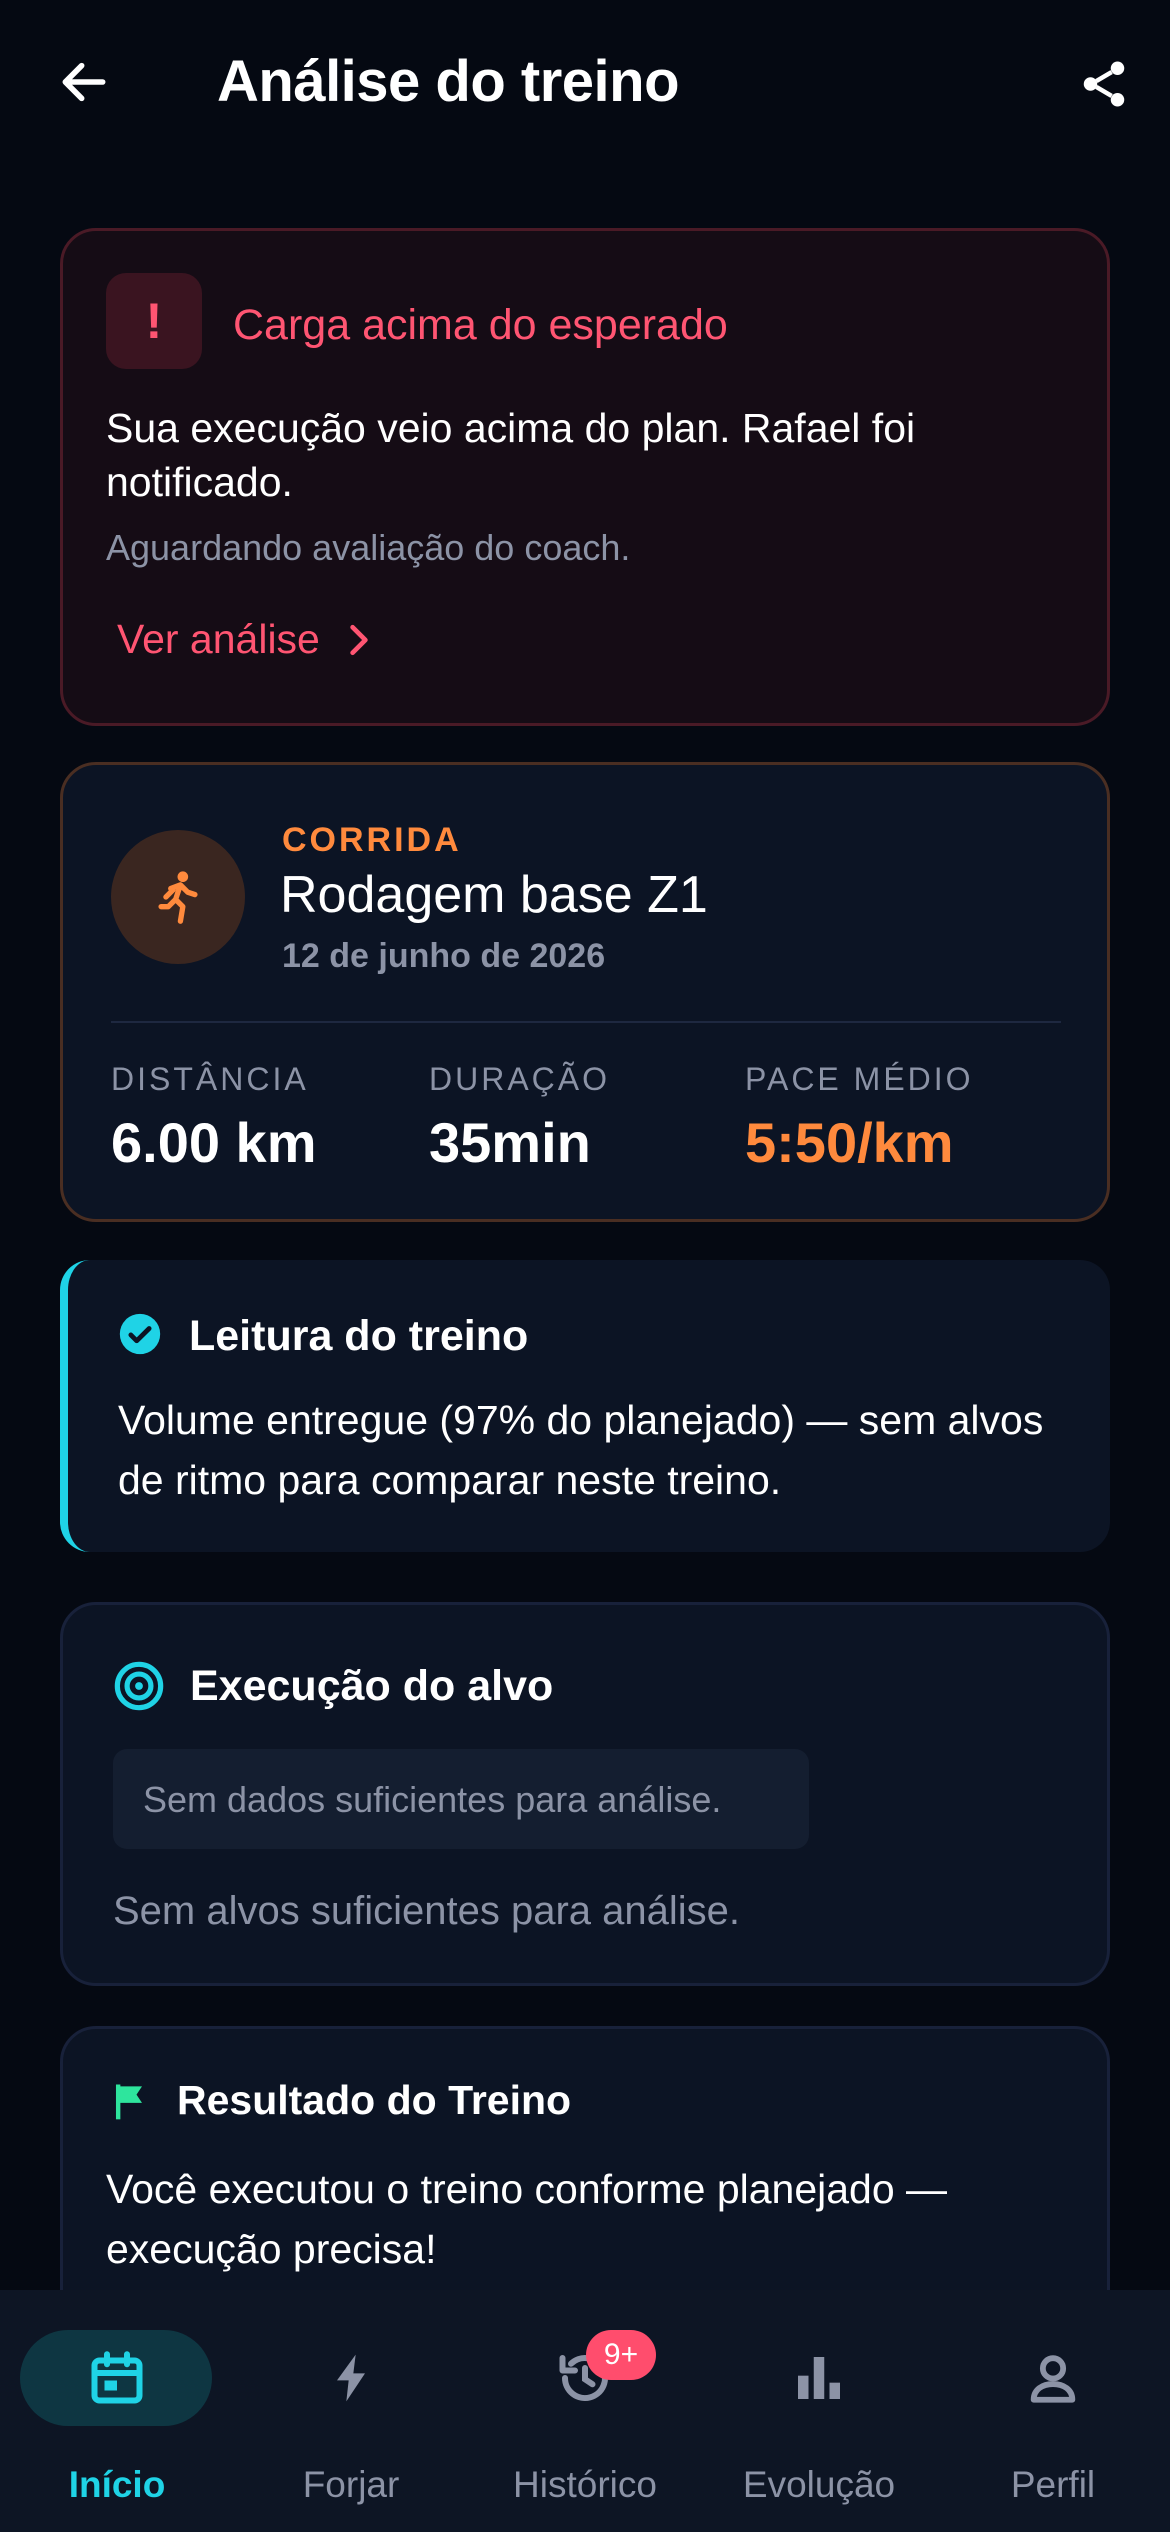  I want to click on no-data-box: Sem dados suficientes para análise., so click(461, 1799).